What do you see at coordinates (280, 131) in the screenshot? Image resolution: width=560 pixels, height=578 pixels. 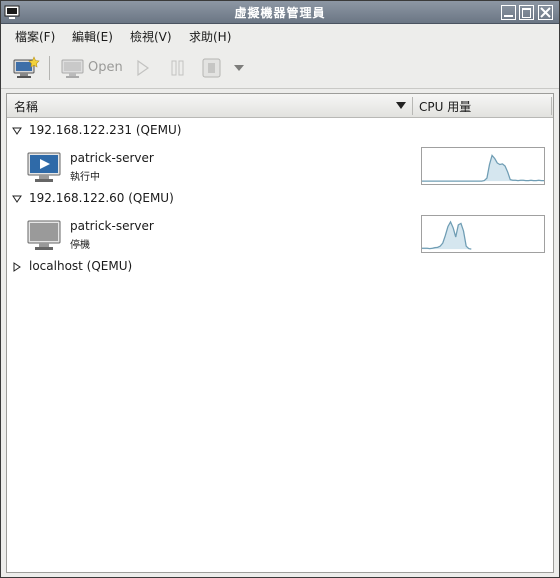 I see `connection-row: 192.168.122.231 (QEMU)` at bounding box center [280, 131].